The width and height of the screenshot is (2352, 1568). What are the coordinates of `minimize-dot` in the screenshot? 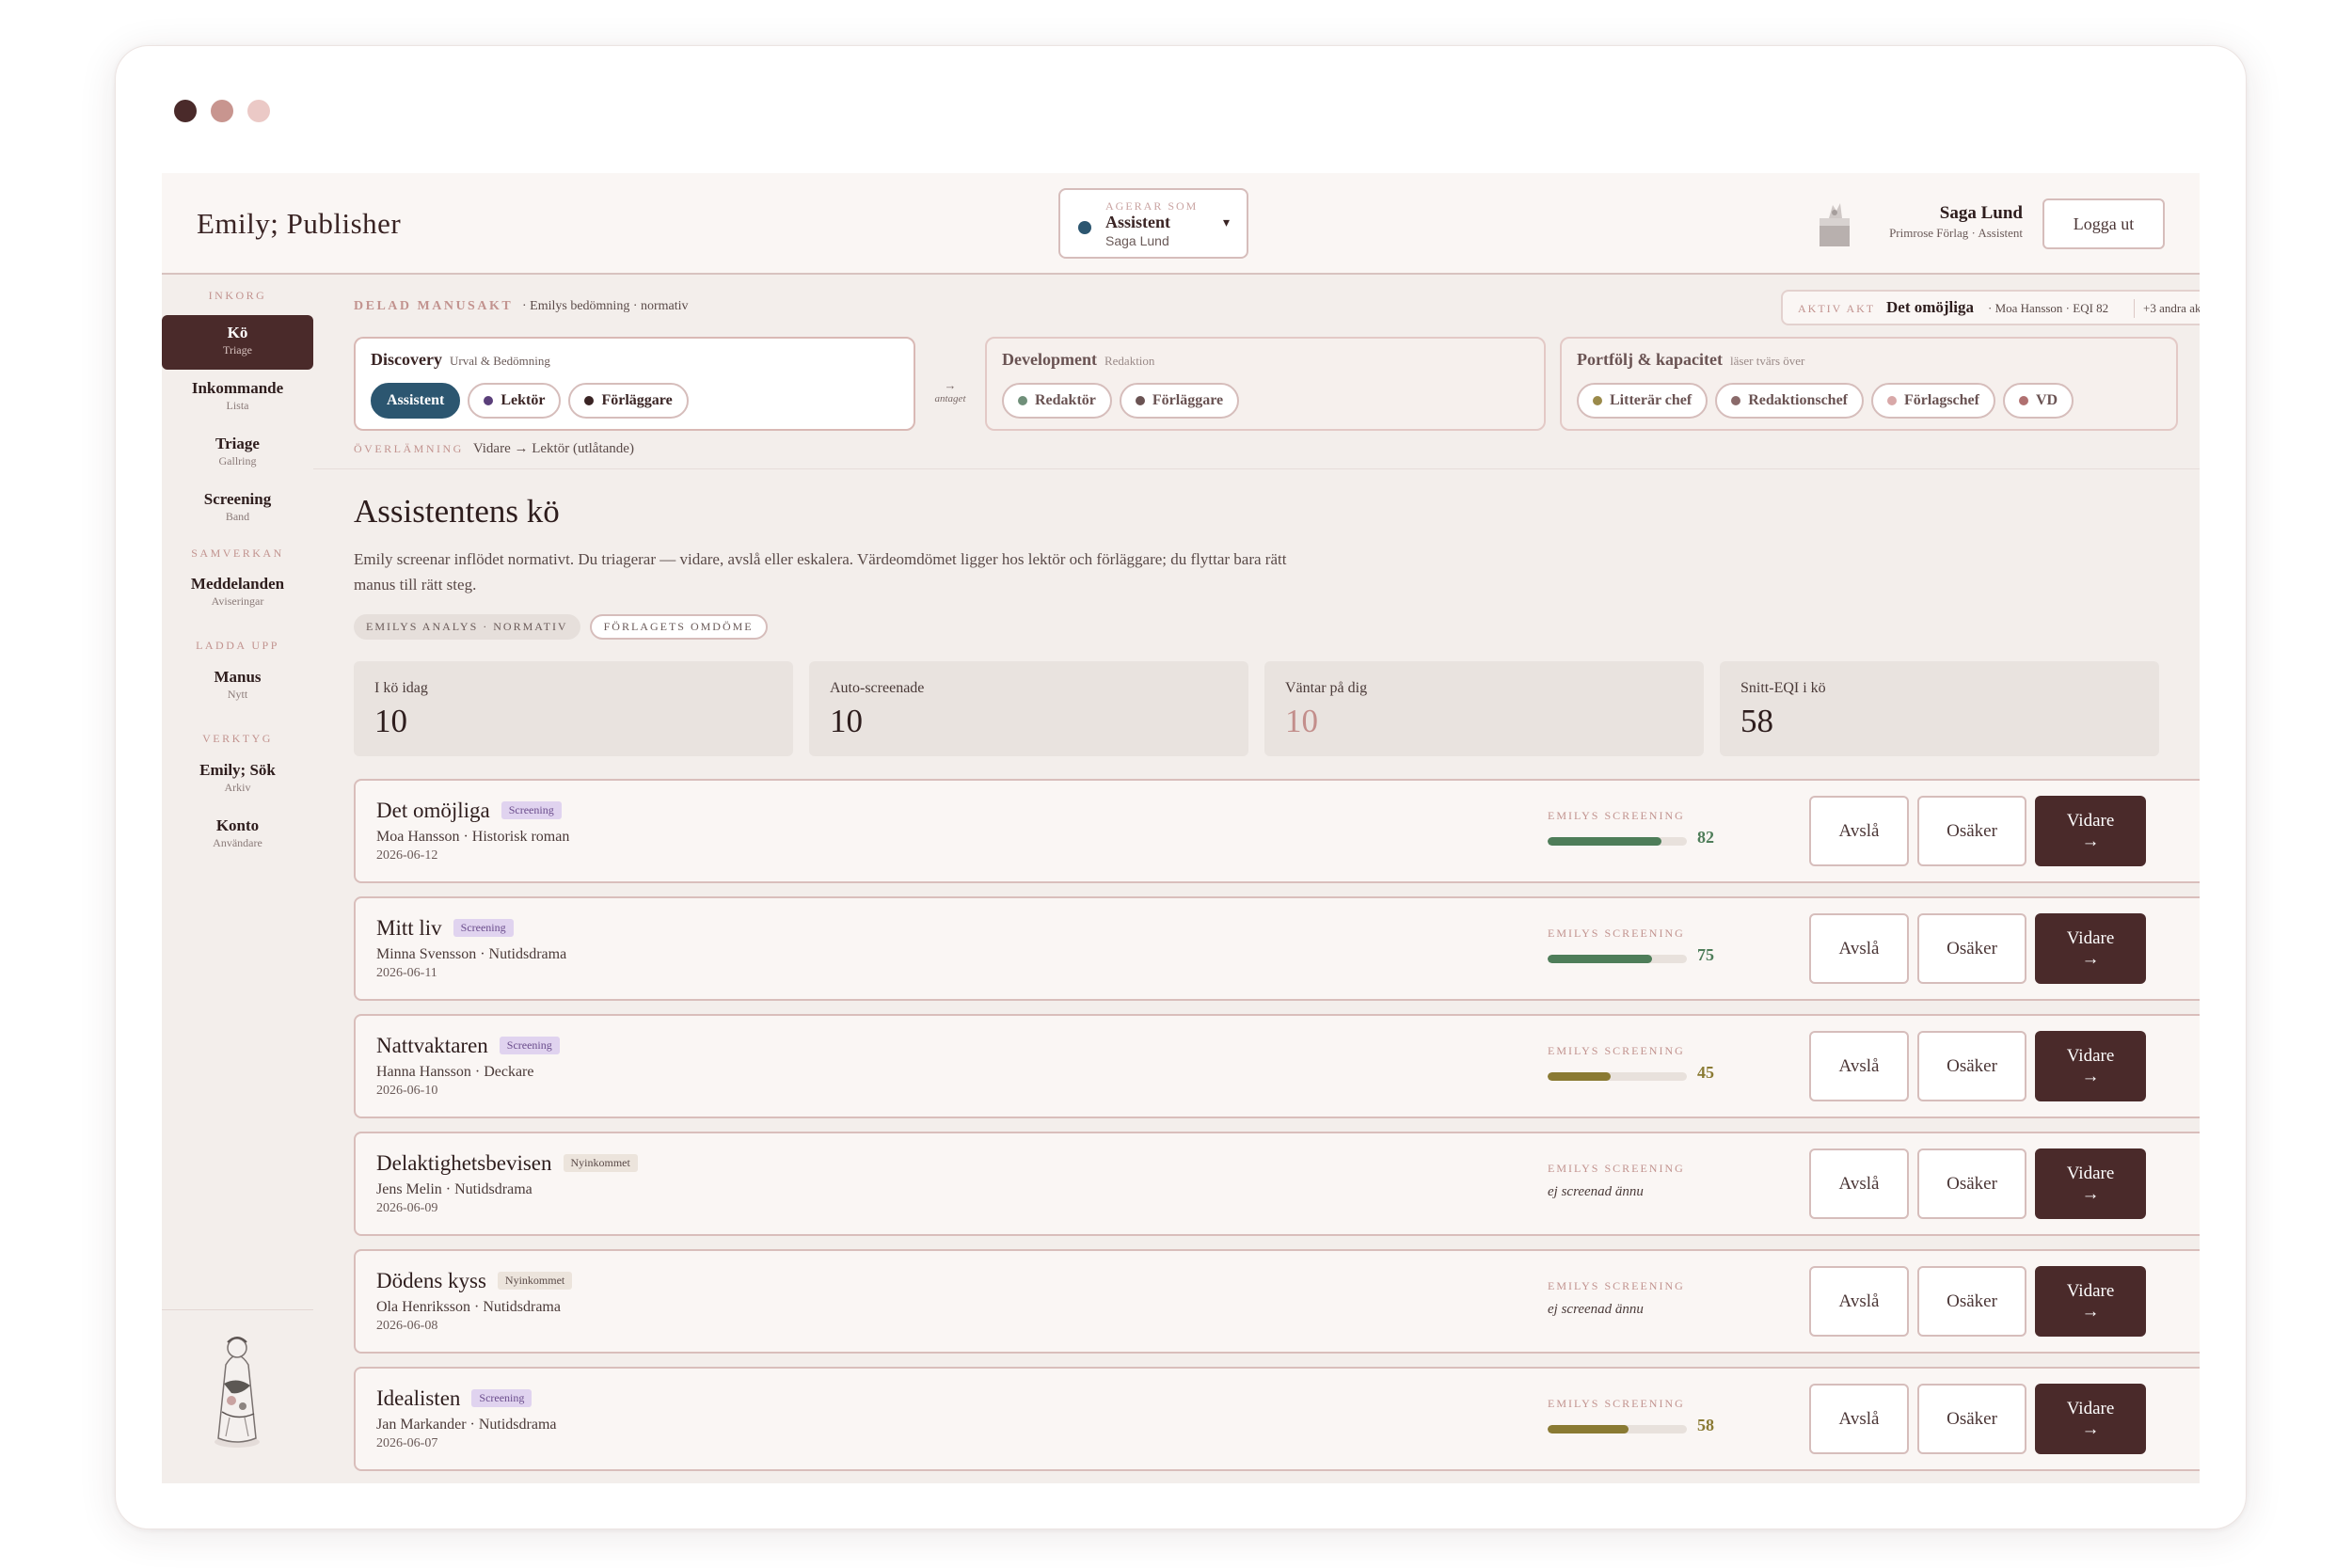 It's located at (222, 111).